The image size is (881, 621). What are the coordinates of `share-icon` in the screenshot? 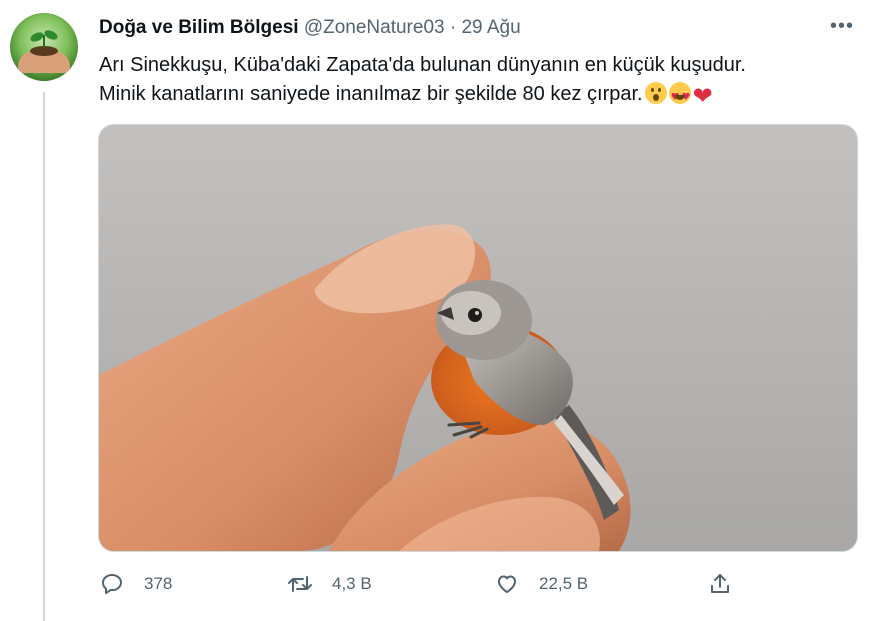 It's located at (720, 584).